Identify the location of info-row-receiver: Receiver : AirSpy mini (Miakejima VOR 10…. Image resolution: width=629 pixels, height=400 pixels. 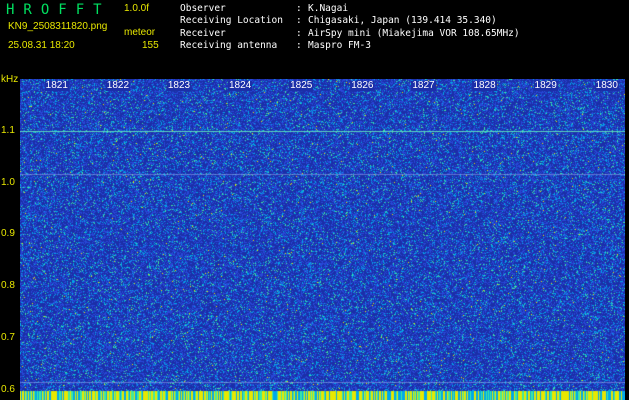
(350, 34).